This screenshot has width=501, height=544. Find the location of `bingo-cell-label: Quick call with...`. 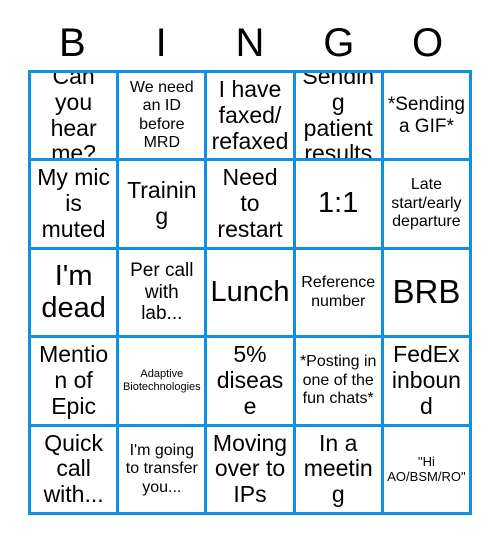

bingo-cell-label: Quick call with... is located at coordinates (73, 468).